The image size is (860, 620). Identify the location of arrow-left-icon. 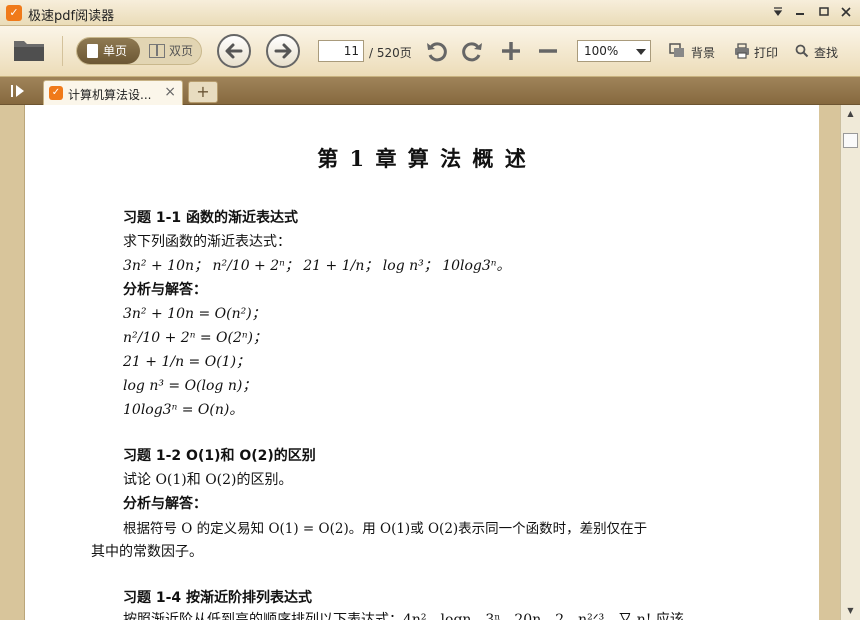
(234, 51).